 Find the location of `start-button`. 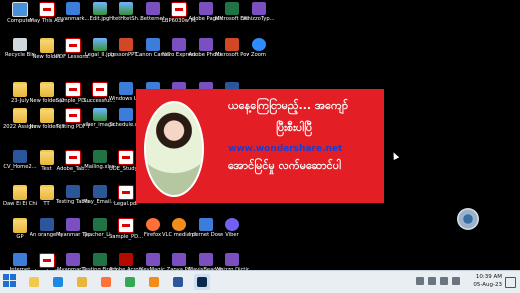

start-button is located at coordinates (10, 281).